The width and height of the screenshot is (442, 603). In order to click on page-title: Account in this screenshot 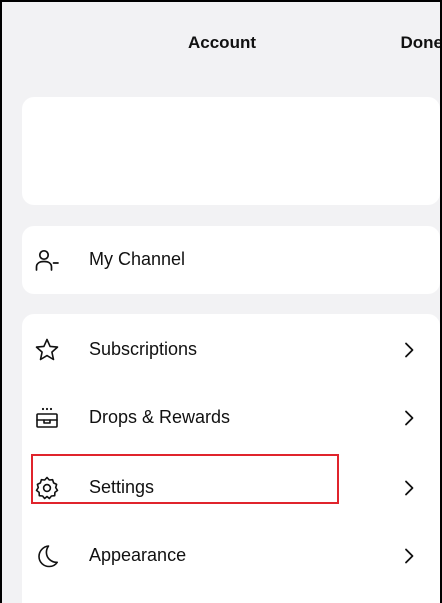, I will do `click(222, 42)`.